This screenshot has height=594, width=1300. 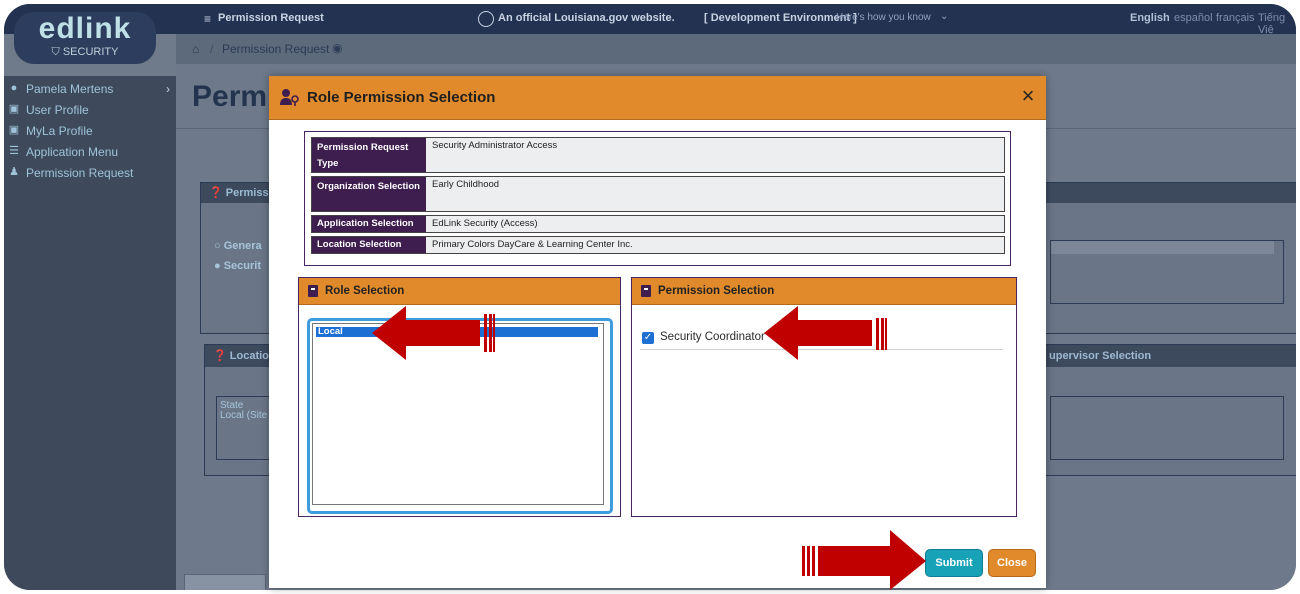 What do you see at coordinates (1150, 18) in the screenshot?
I see `language-english: English` at bounding box center [1150, 18].